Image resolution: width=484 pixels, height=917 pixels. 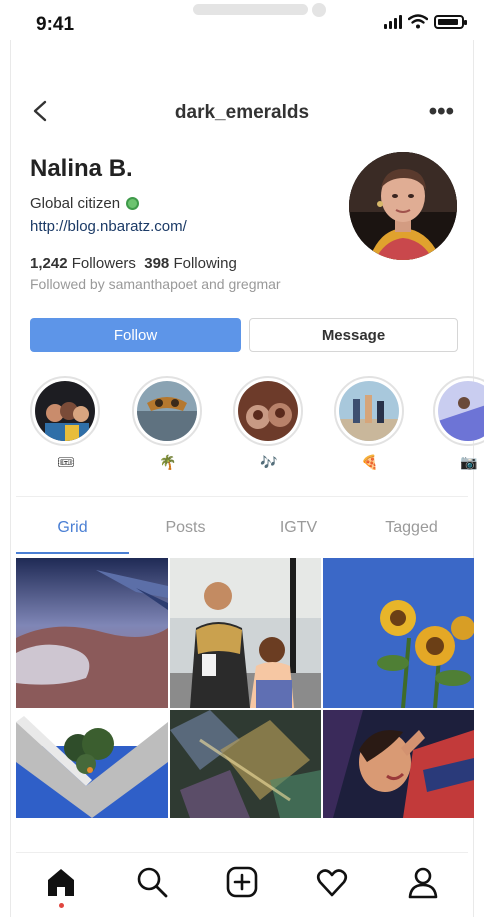 I want to click on signal-icon, so click(x=393, y=21).